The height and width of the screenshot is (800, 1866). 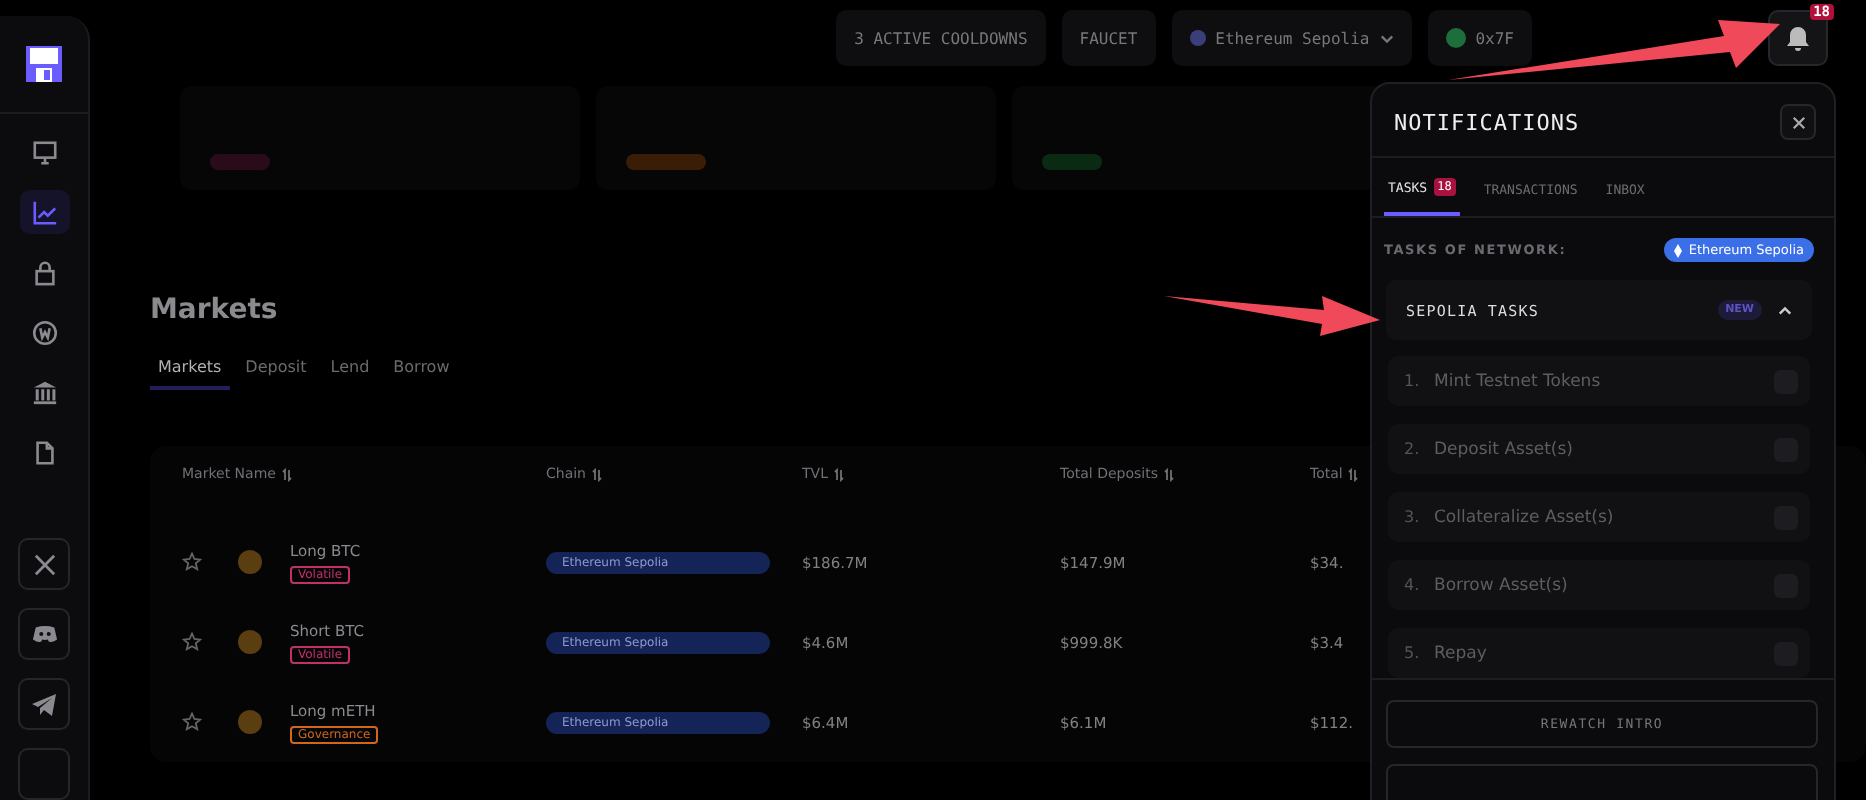 I want to click on game-controller-icon, so click(x=44, y=634).